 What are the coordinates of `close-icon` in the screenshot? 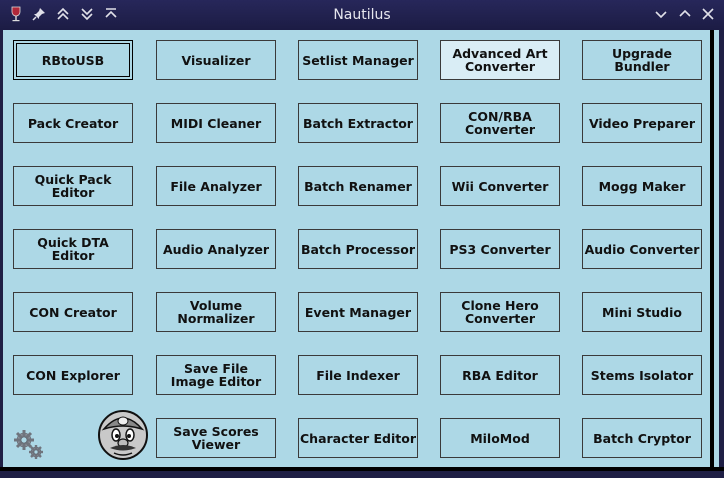 It's located at (708, 14).